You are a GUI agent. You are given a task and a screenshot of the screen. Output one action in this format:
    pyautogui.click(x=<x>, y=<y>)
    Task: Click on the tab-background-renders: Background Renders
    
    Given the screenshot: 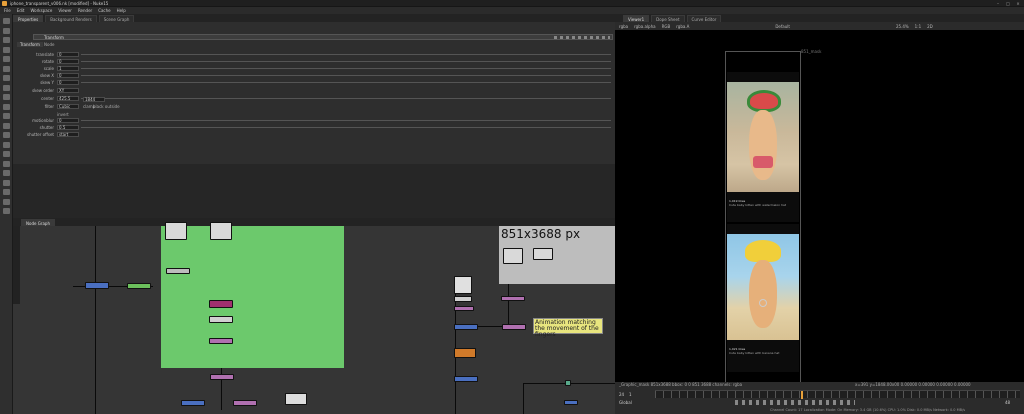 What is the action you would take?
    pyautogui.click(x=71, y=18)
    